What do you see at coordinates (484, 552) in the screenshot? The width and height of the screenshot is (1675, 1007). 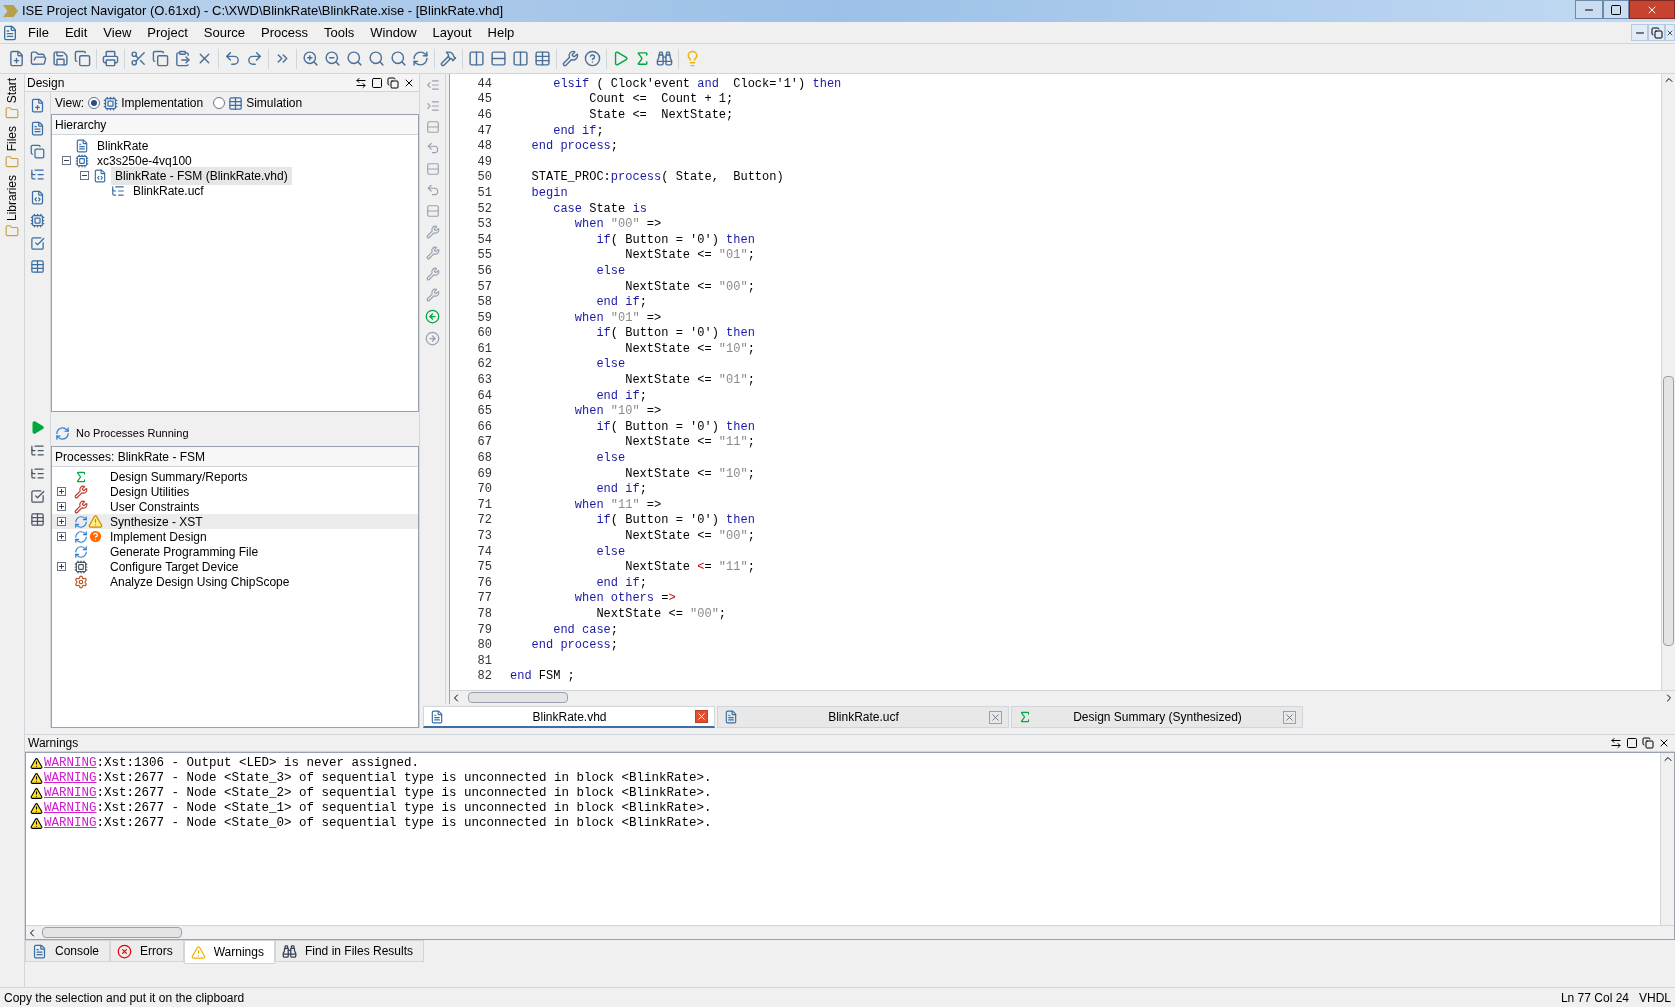 I see `line-number: 74` at bounding box center [484, 552].